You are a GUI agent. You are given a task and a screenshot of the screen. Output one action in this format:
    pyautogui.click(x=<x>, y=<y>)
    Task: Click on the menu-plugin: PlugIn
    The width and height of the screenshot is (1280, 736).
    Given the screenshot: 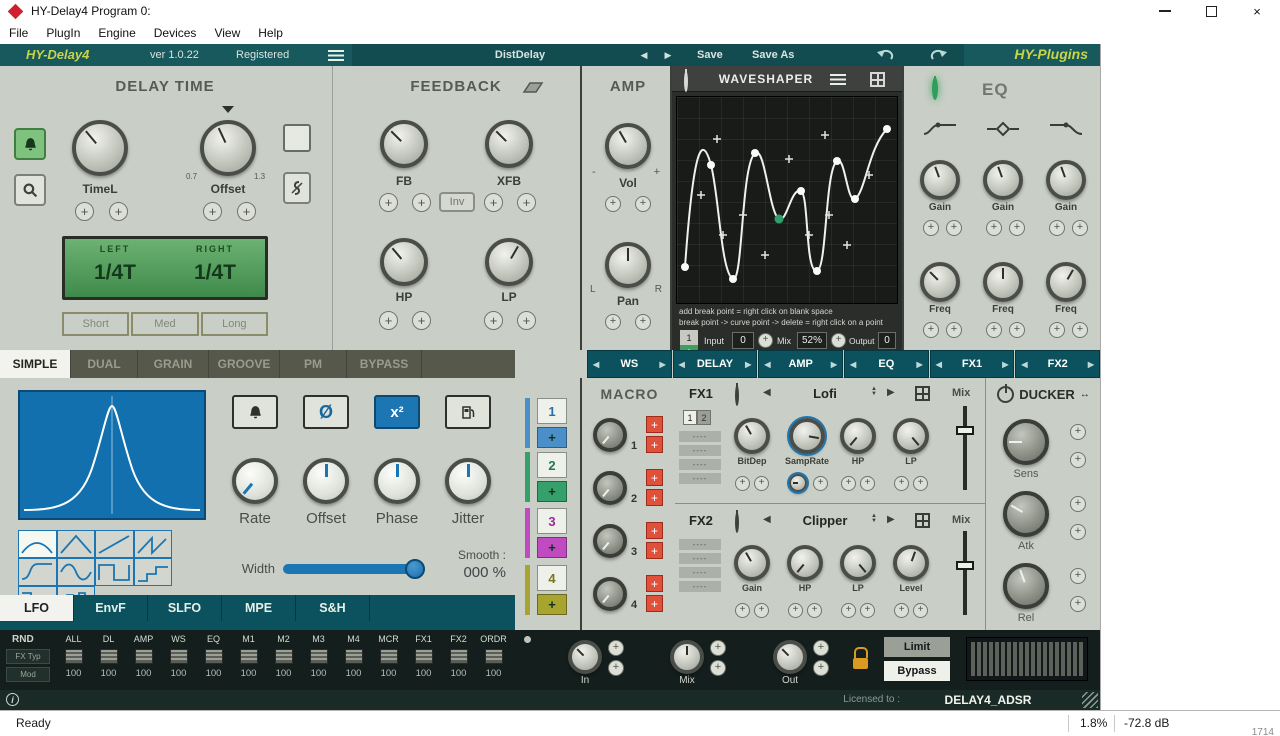 What is the action you would take?
    pyautogui.click(x=63, y=33)
    